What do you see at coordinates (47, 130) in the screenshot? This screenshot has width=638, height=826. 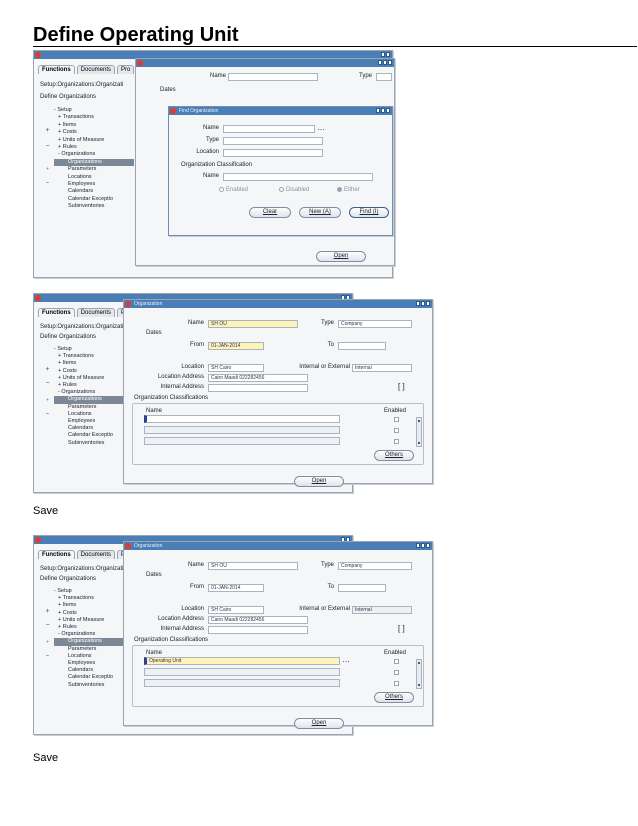 I see `expand-icon: +` at bounding box center [47, 130].